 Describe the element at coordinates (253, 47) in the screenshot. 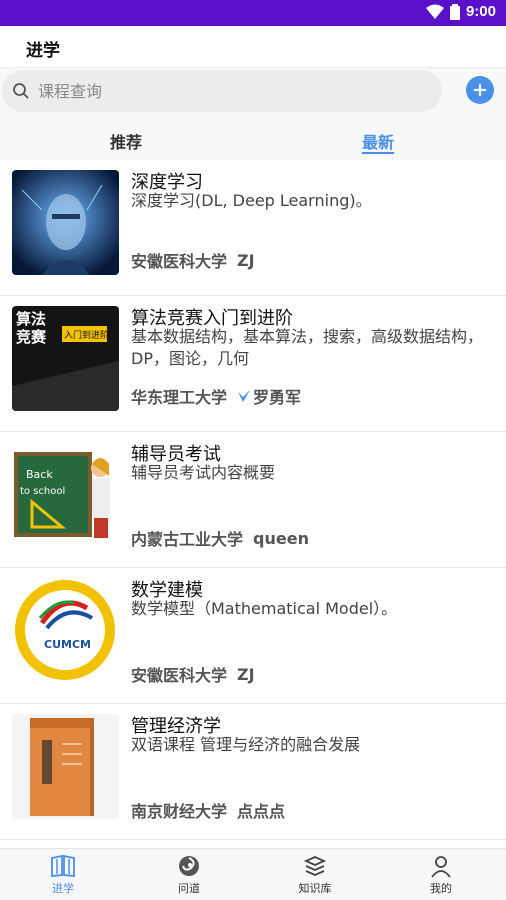

I see `app-bar: 进学` at that location.